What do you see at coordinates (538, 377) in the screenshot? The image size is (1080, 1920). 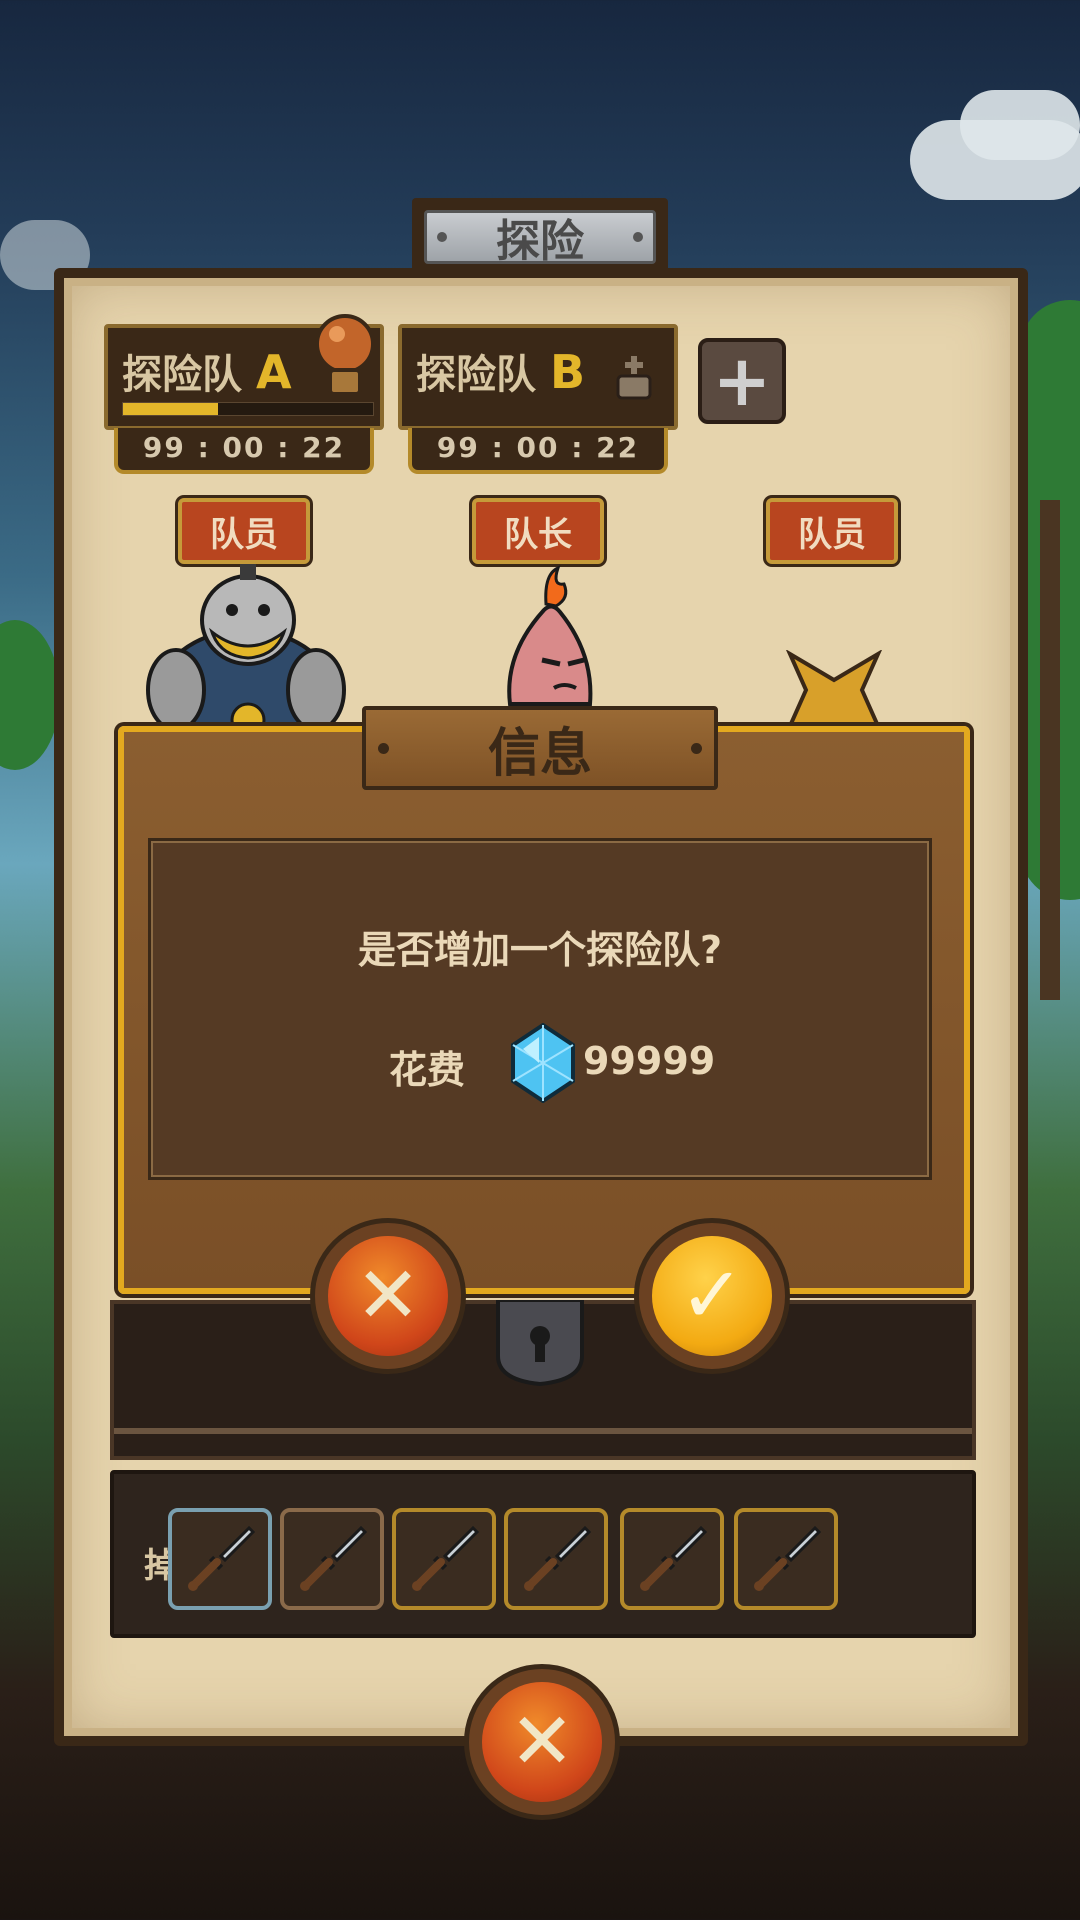 I see `tab-team-b: 探险队 B` at bounding box center [538, 377].